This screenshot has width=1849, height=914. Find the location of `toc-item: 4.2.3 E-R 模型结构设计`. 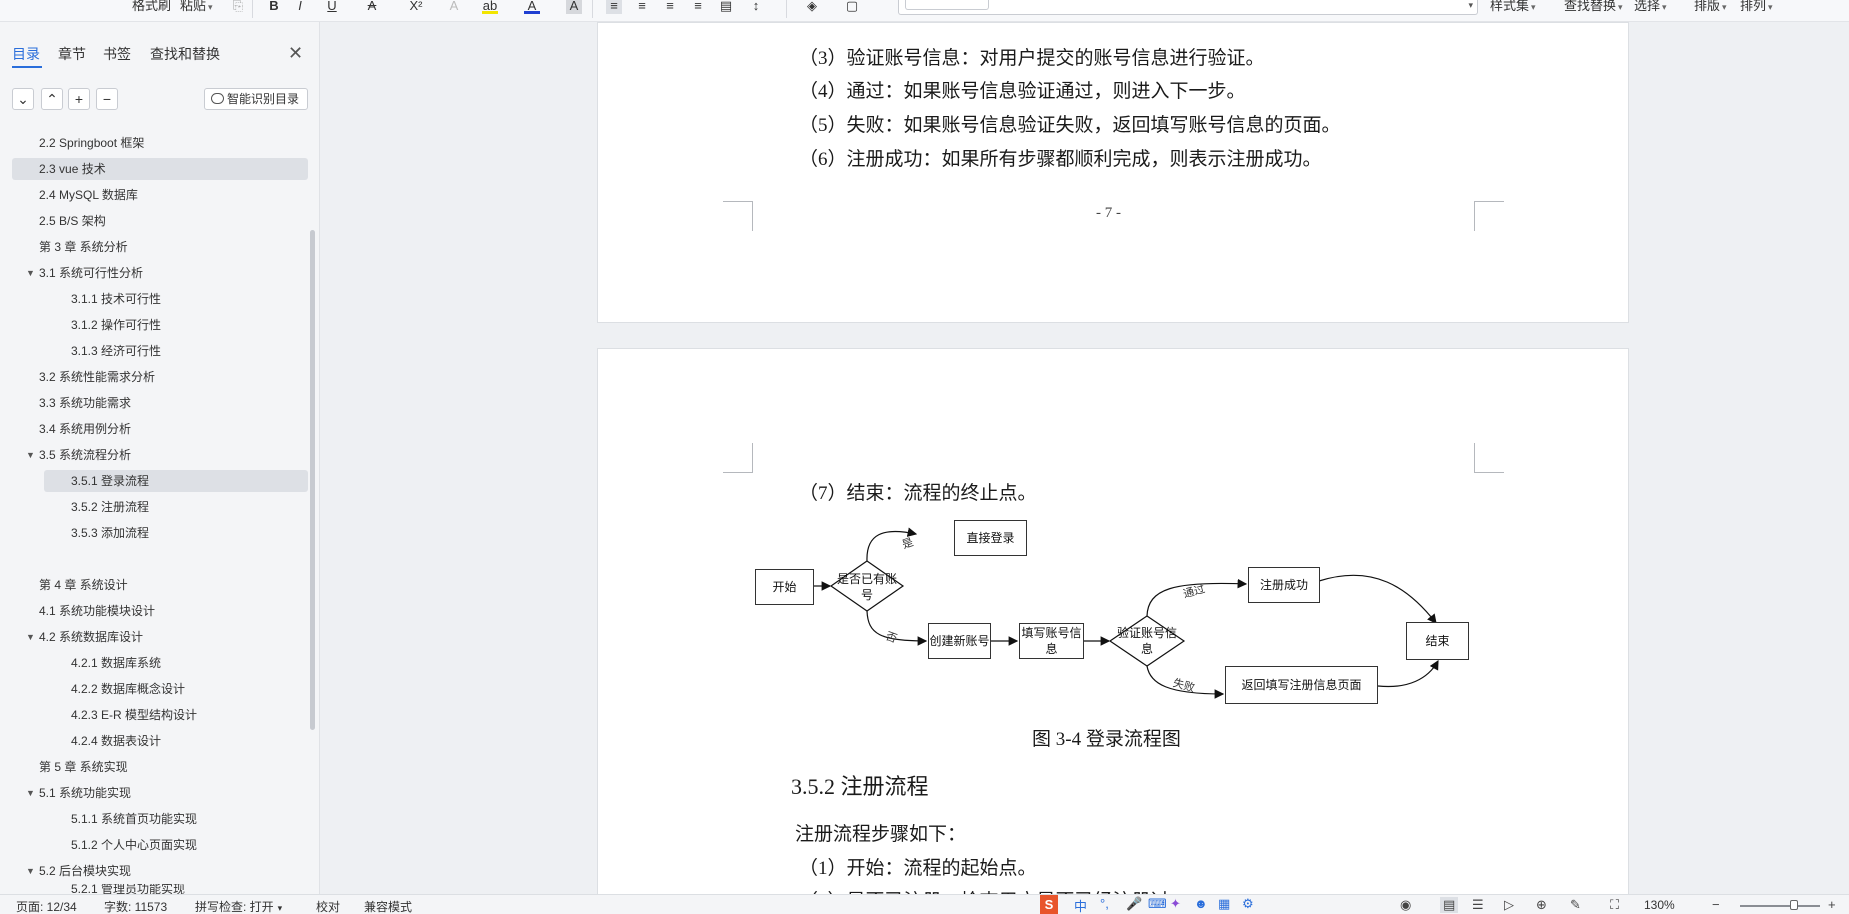

toc-item: 4.2.3 E-R 模型结构设计 is located at coordinates (134, 715).